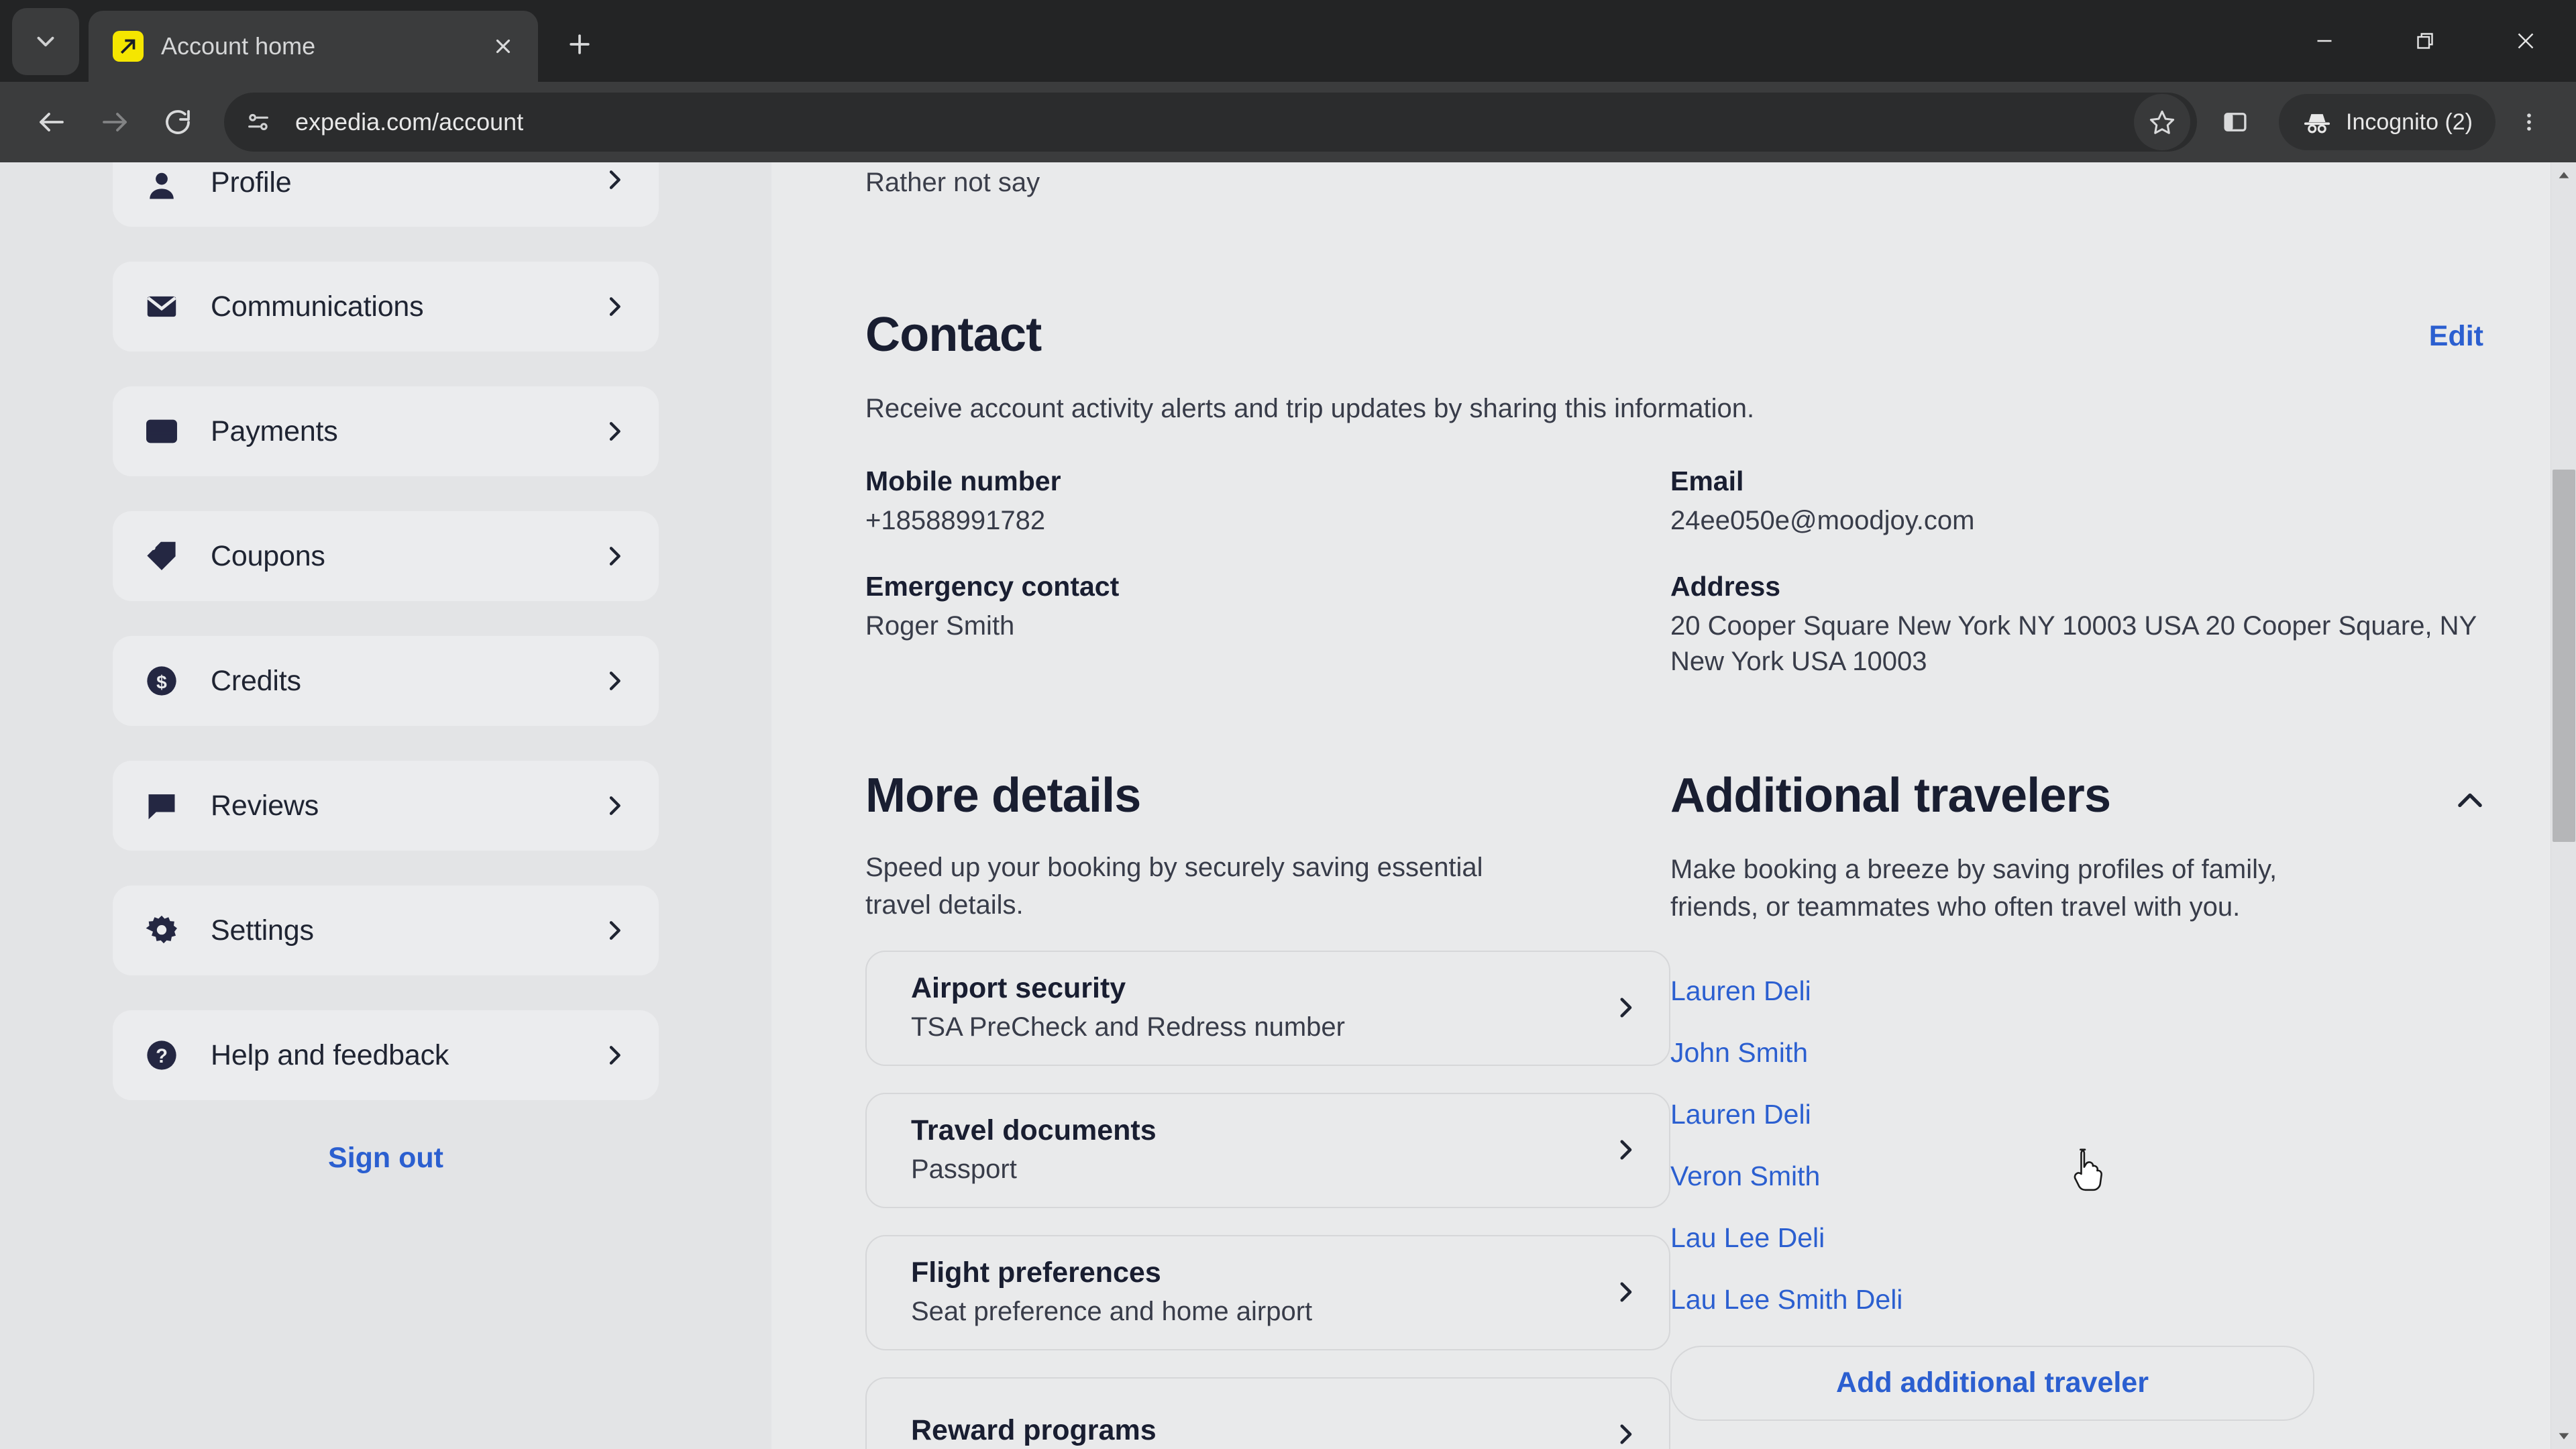 This screenshot has height=1449, width=2576. Describe the element at coordinates (330, 1054) in the screenshot. I see `sidebar-item-label: Help and feedback` at that location.